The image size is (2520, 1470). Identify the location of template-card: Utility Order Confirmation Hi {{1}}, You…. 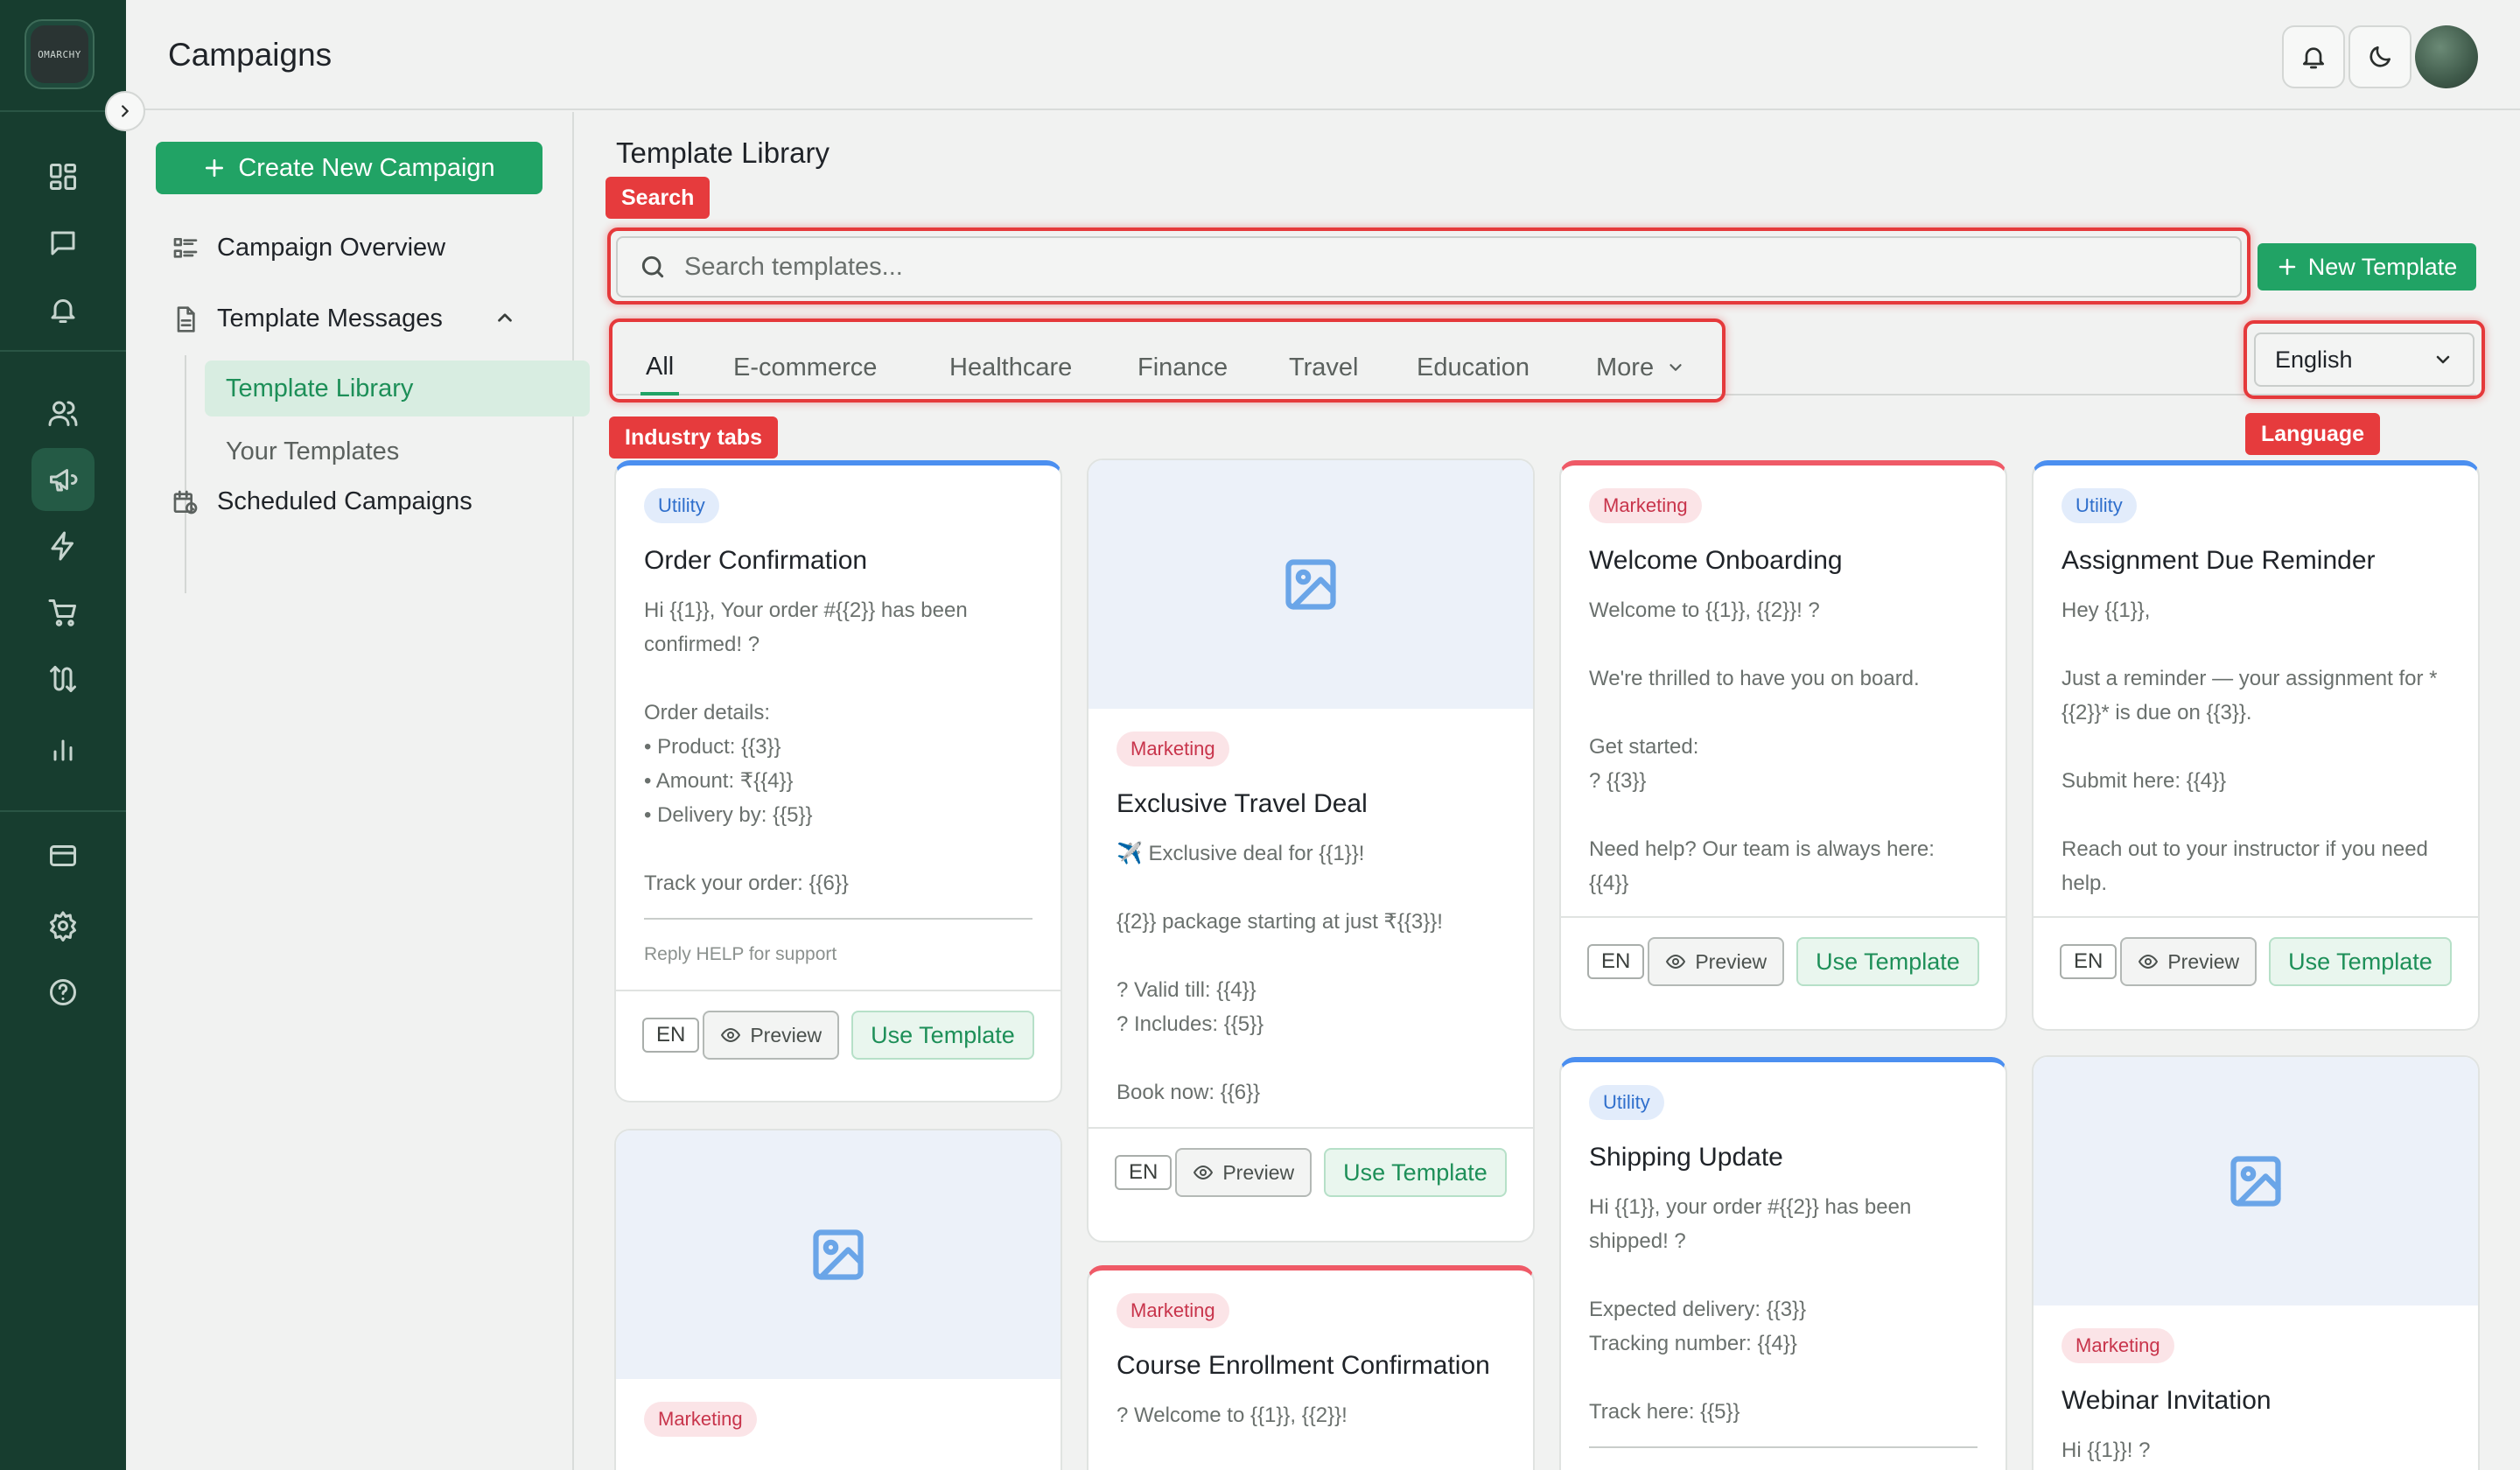
(838, 781).